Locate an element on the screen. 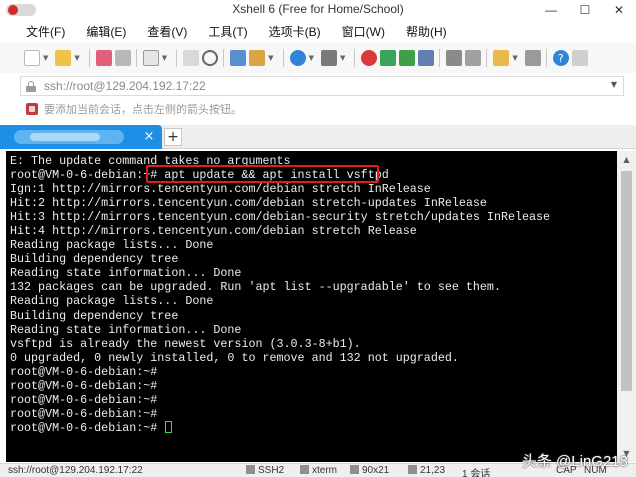 The height and width of the screenshot is (477, 636). compose-icon is located at coordinates (426, 58).